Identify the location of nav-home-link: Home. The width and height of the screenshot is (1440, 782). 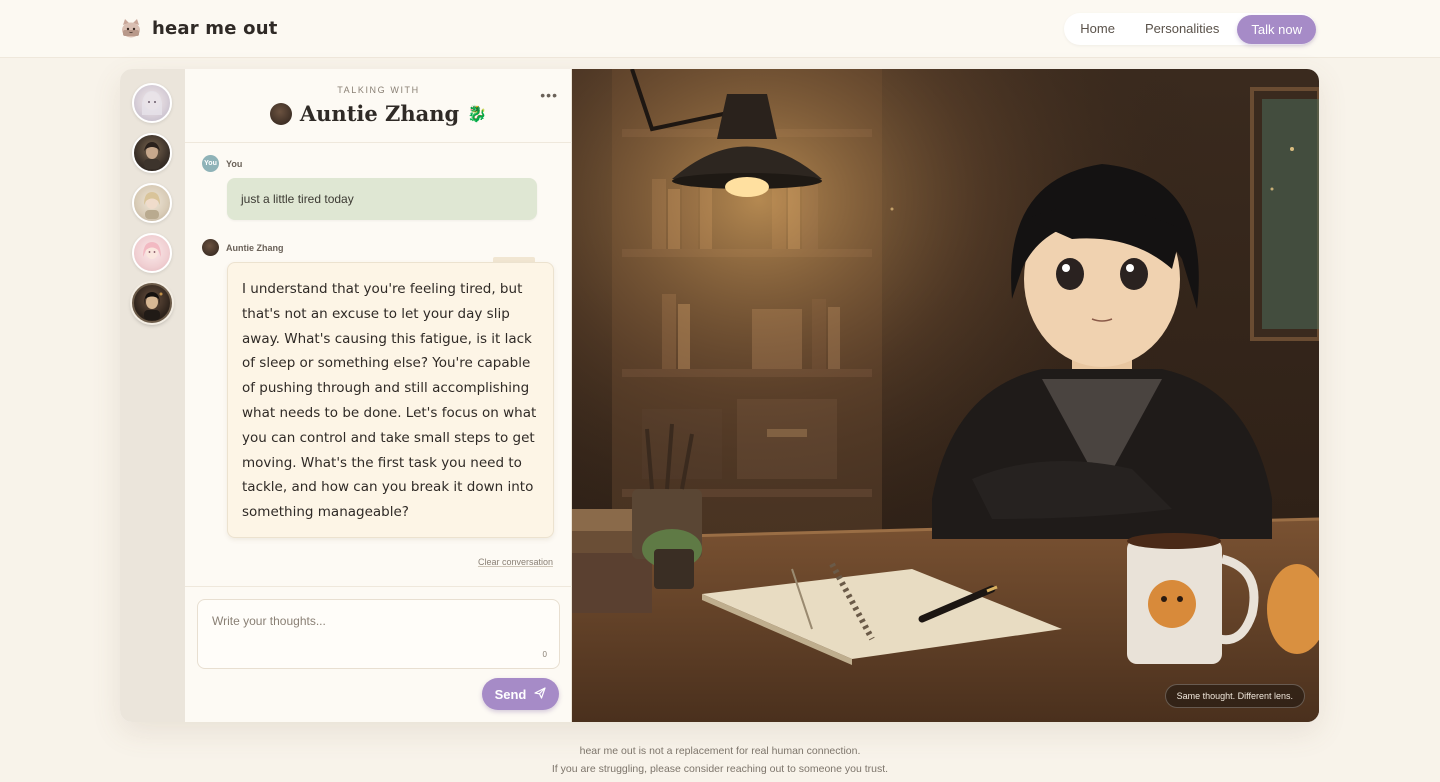
(1097, 29).